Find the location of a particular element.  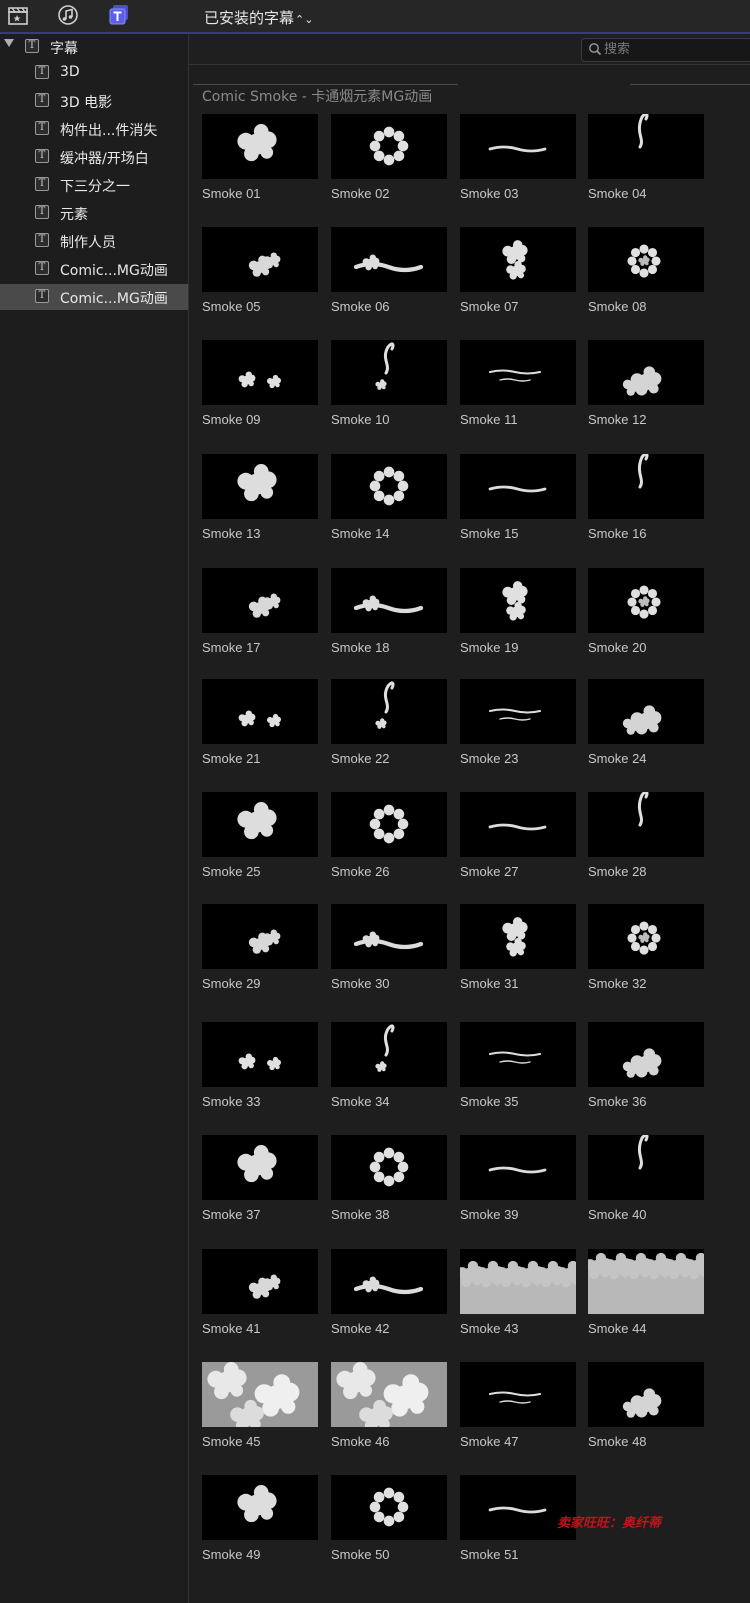

title-tile: Smoke 05 is located at coordinates (260, 277).